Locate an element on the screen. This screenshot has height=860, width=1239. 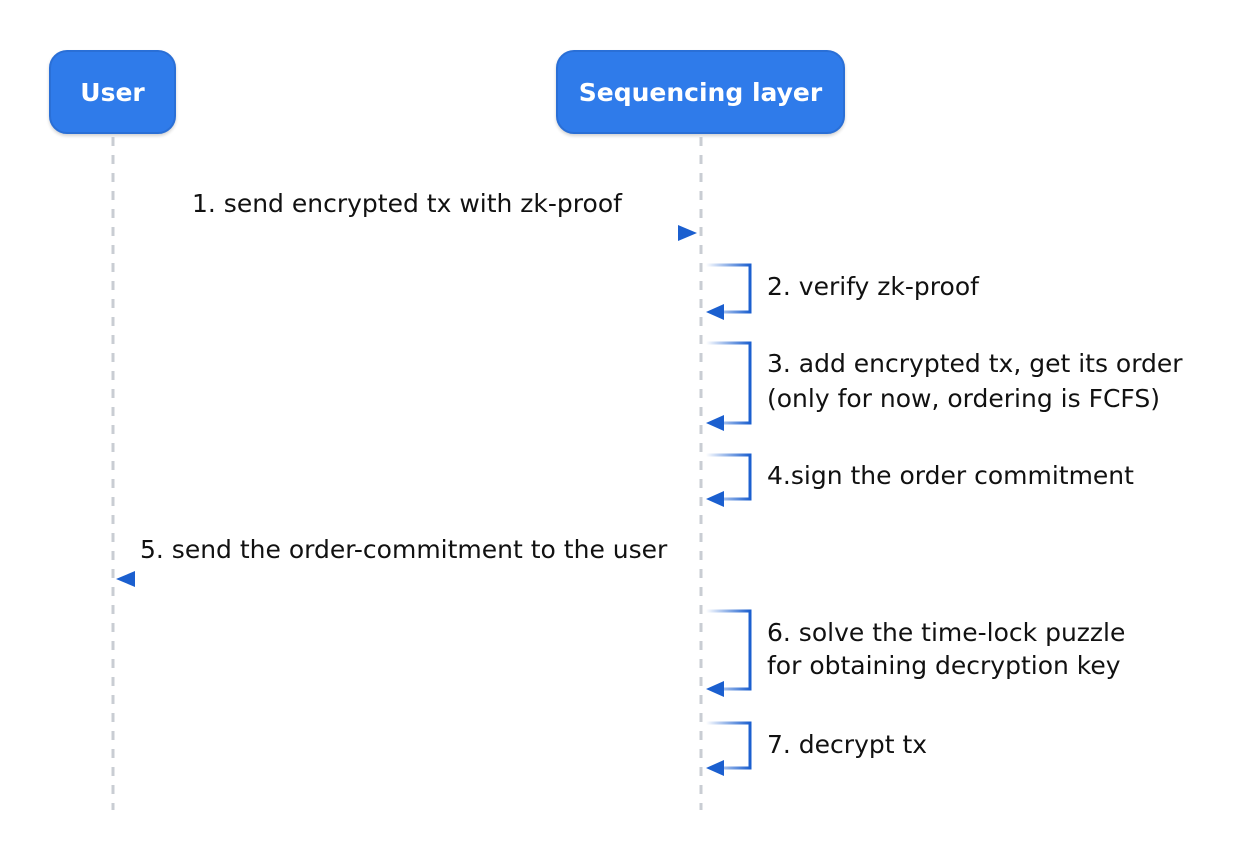
message-5-label: 5. send the order-commitment to the user is located at coordinates (404, 549).